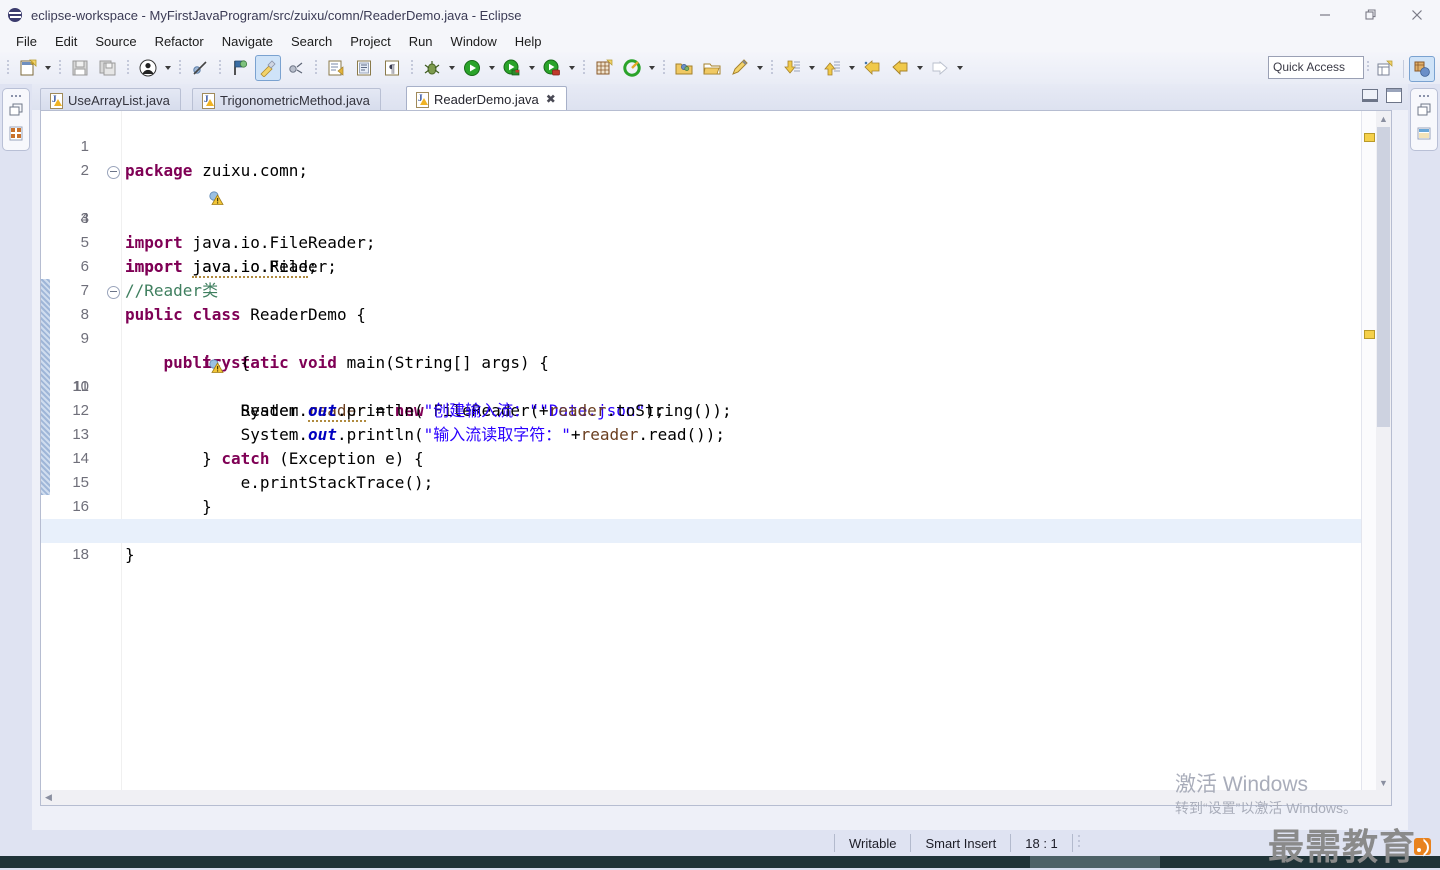 This screenshot has width=1440, height=870. What do you see at coordinates (1394, 95) in the screenshot?
I see `maximize-editor-button` at bounding box center [1394, 95].